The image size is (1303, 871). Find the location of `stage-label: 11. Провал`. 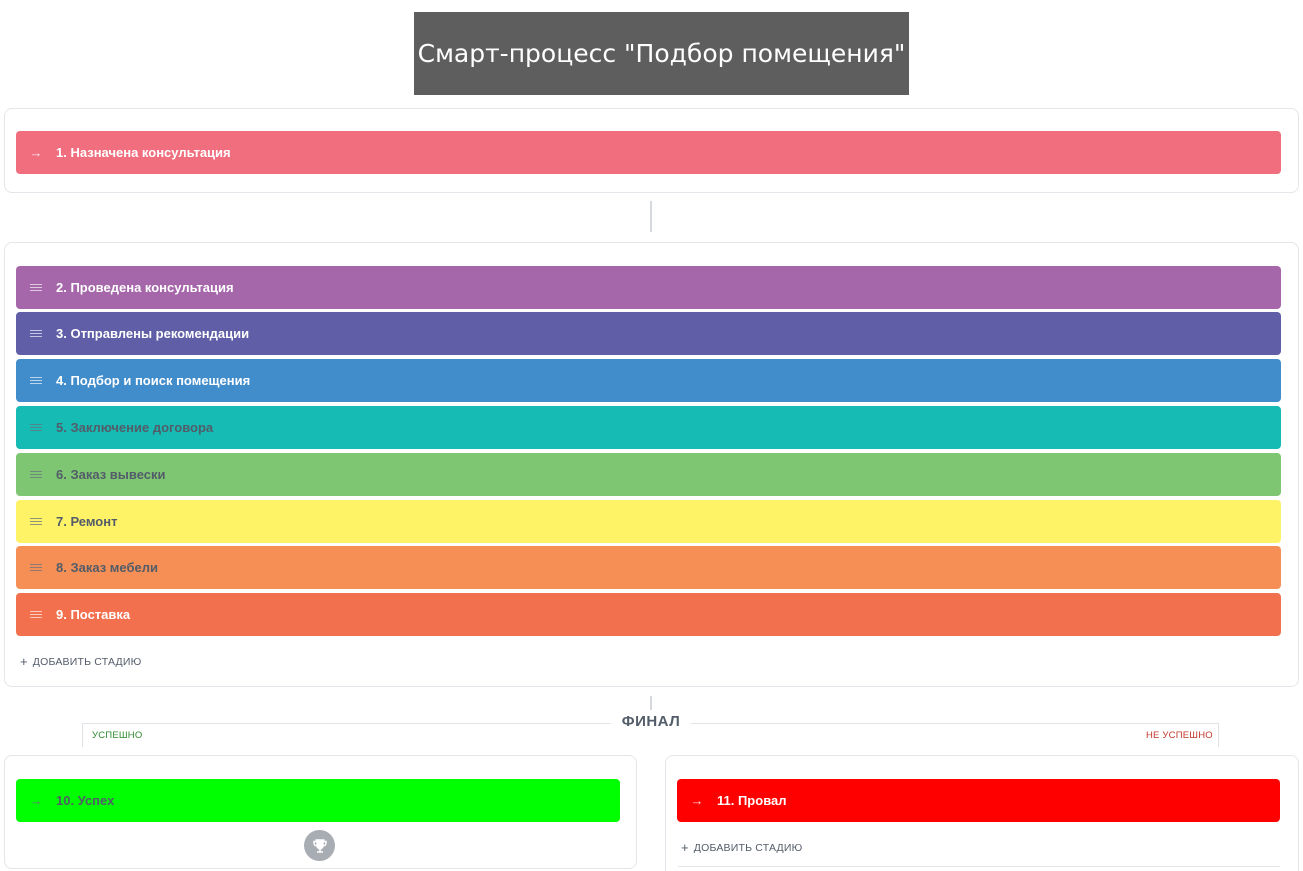

stage-label: 11. Провал is located at coordinates (752, 800).